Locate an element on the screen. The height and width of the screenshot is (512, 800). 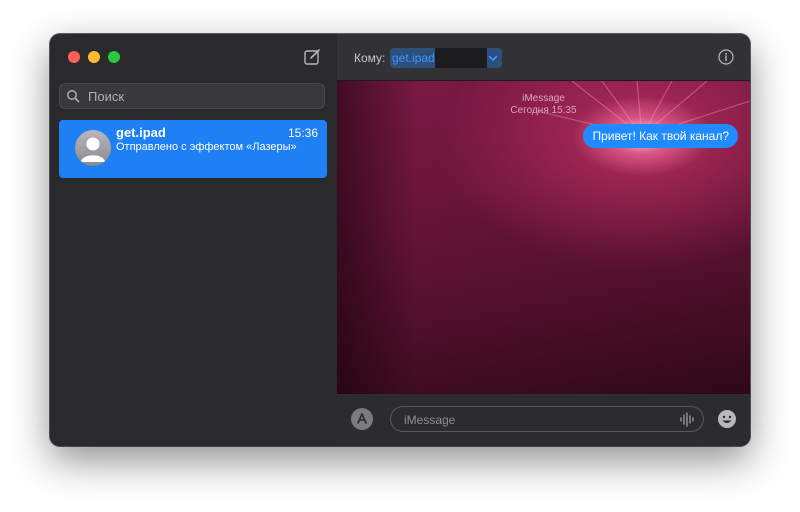
minimize-window-button is located at coordinates (94, 57).